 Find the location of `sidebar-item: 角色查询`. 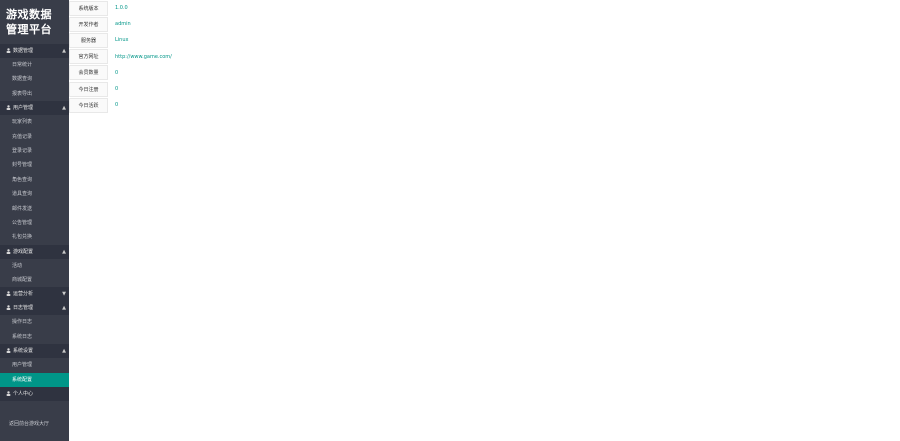

sidebar-item: 角色查询 is located at coordinates (34, 180).